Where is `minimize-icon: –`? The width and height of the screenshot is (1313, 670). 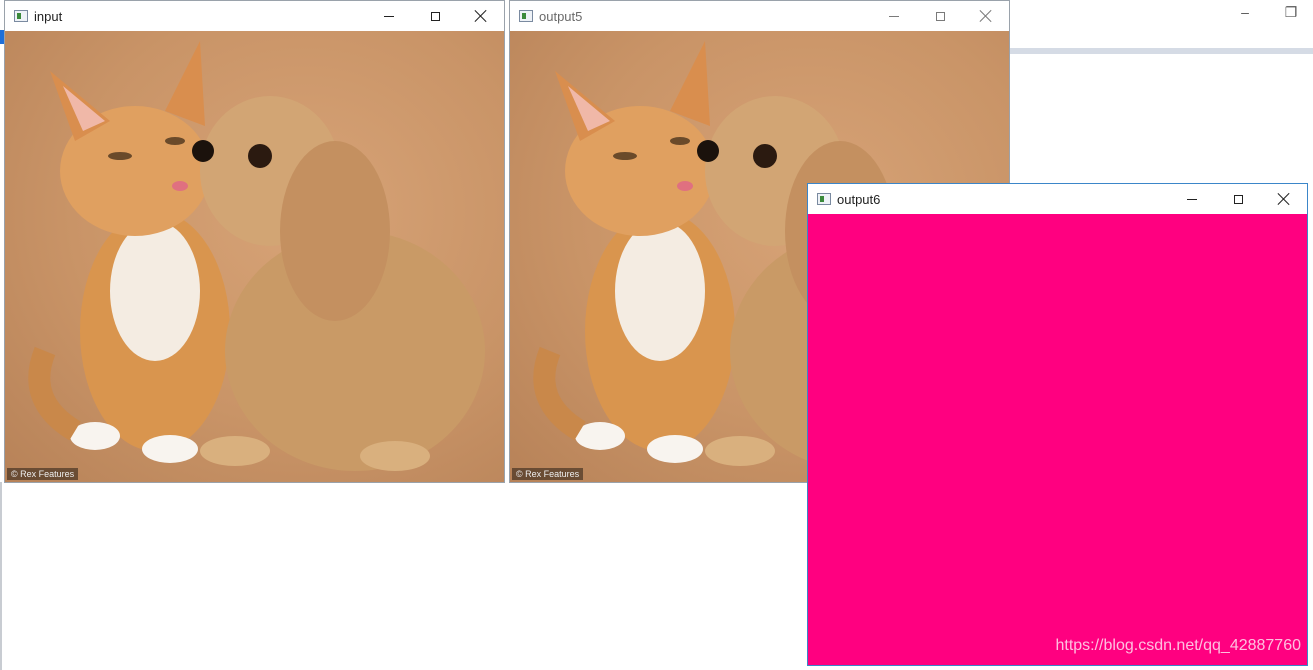
minimize-icon: – is located at coordinates (1245, 12).